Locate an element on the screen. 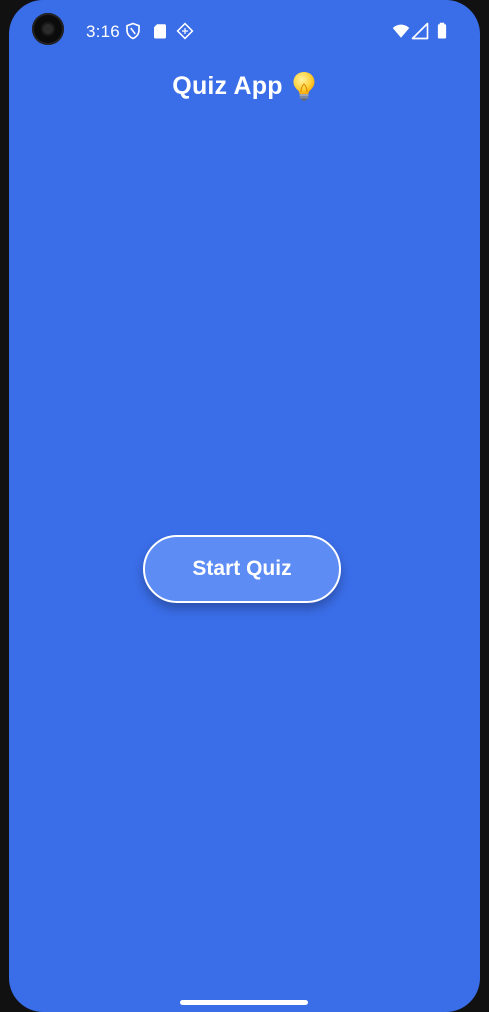  status-bar: 3:16 is located at coordinates (244, 31).